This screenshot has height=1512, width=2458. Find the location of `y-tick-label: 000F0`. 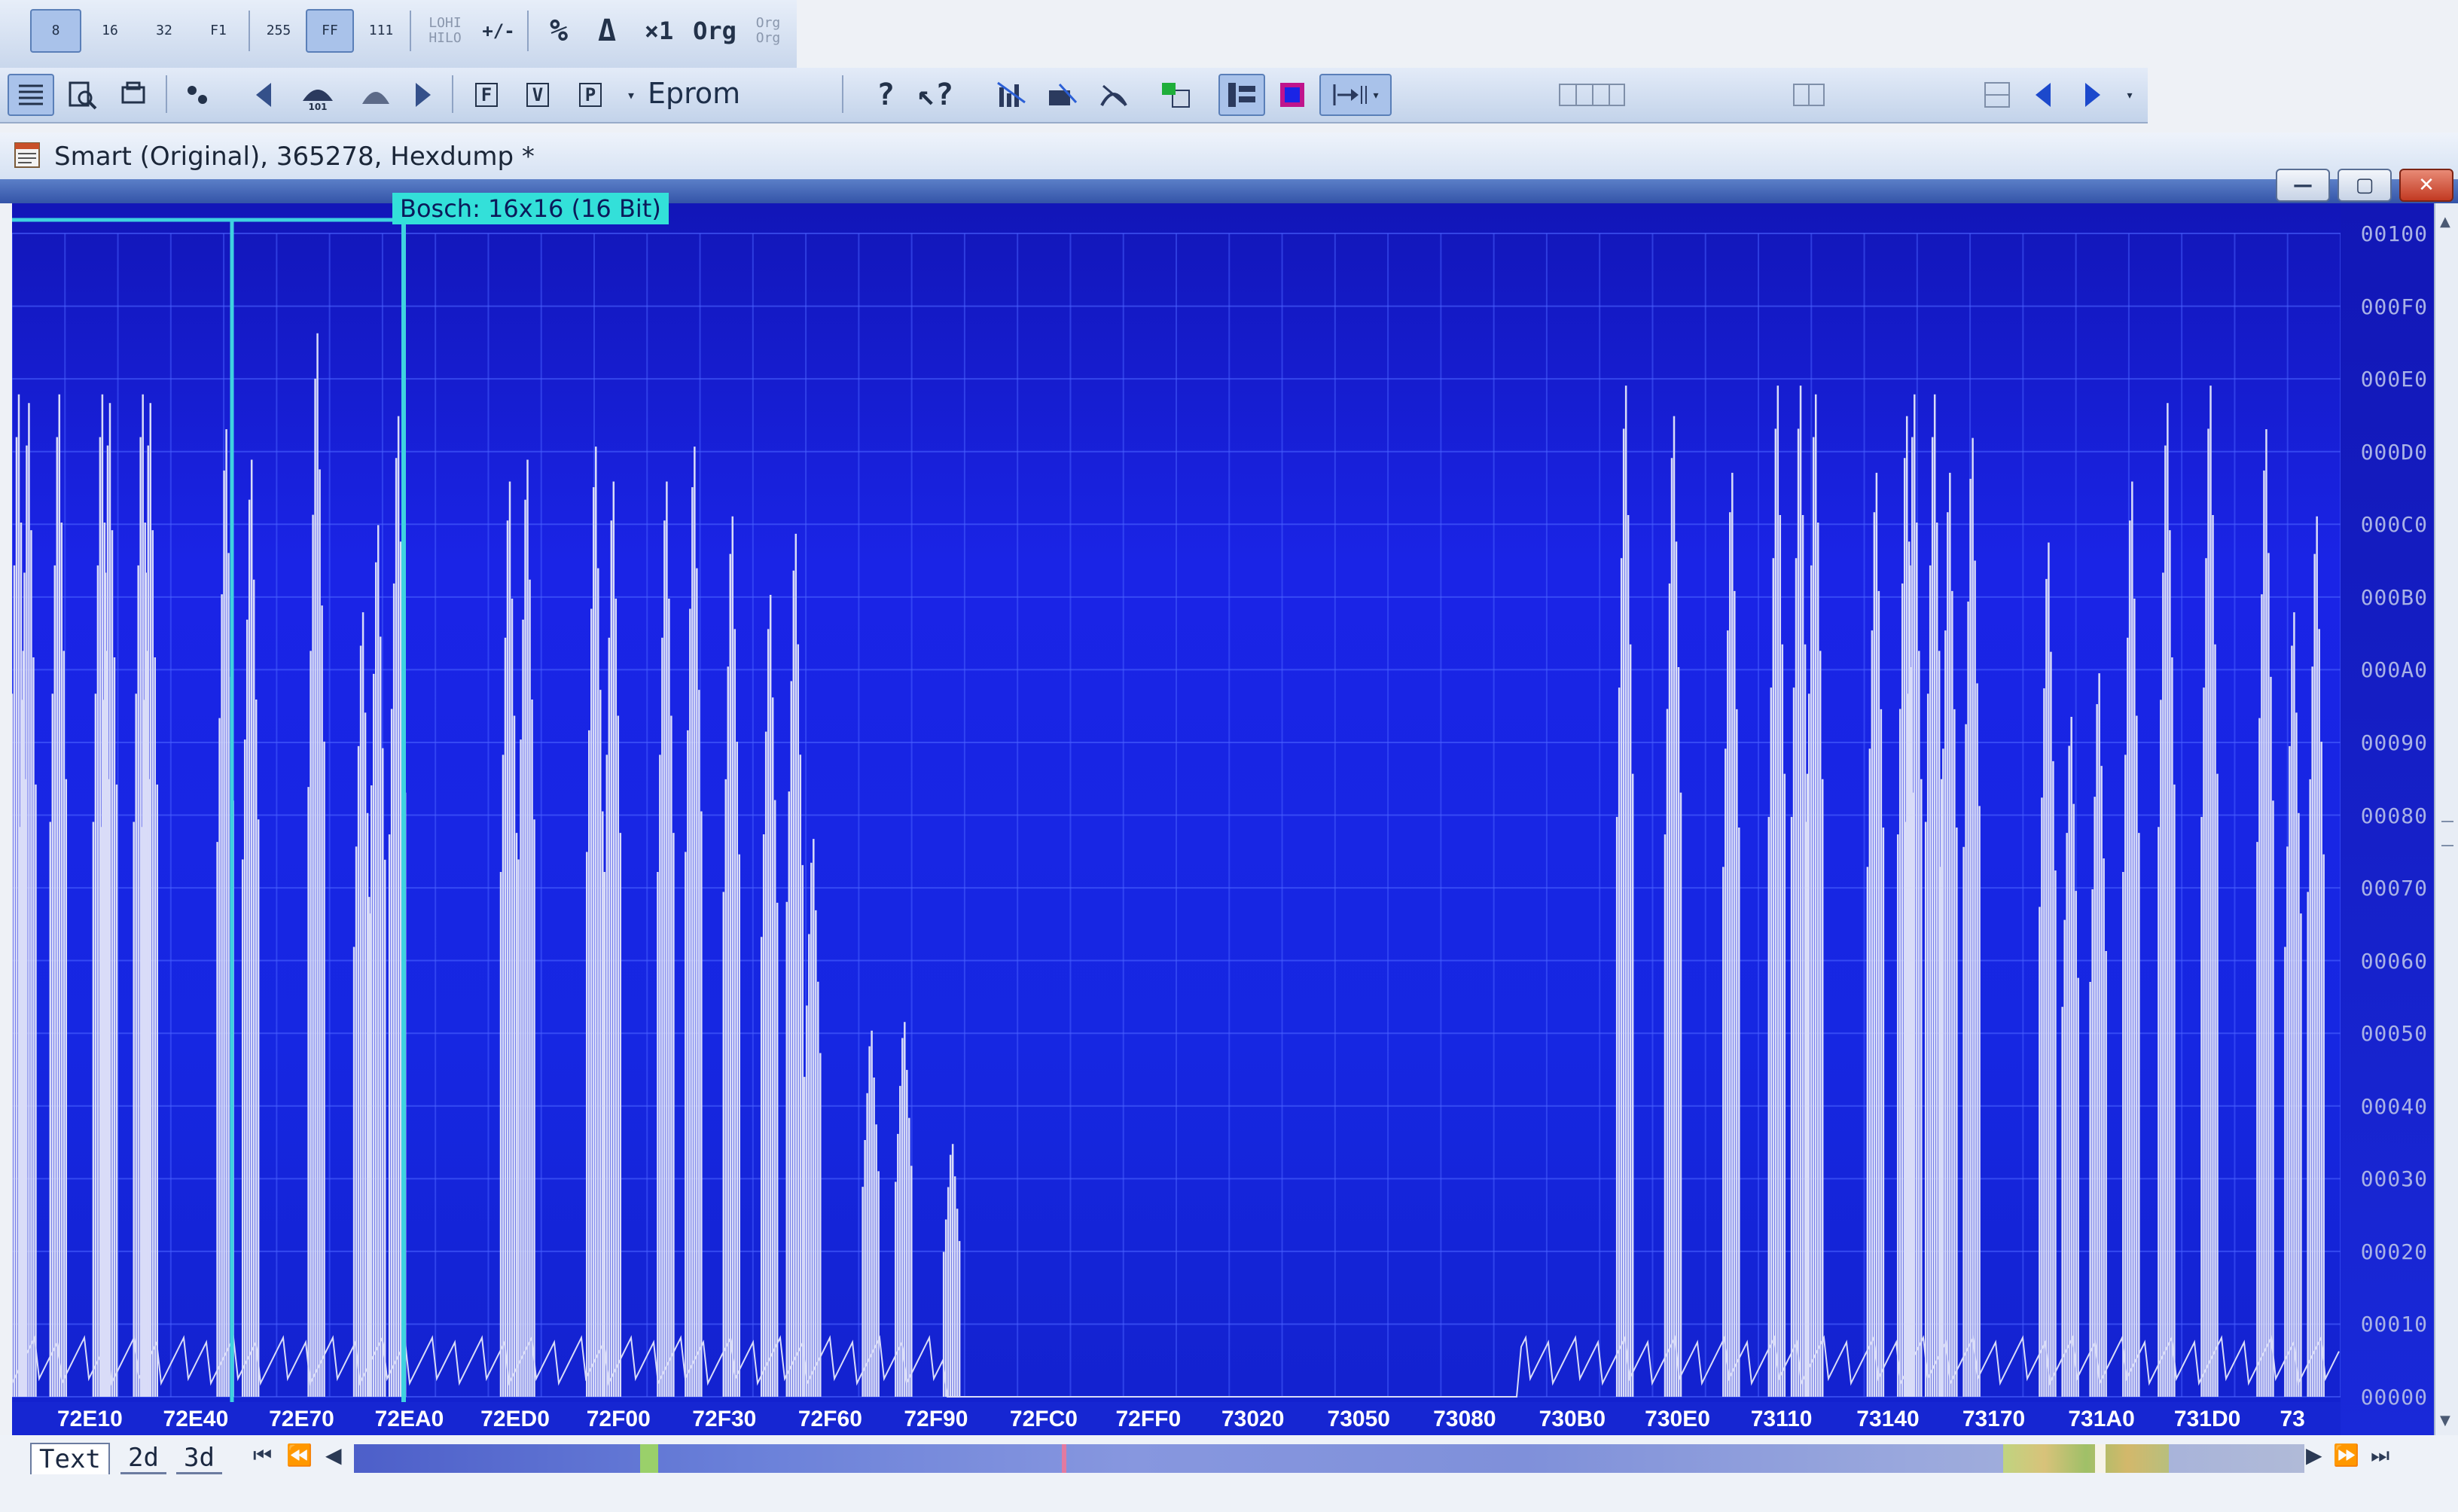

y-tick-label: 000F0 is located at coordinates (2394, 306).